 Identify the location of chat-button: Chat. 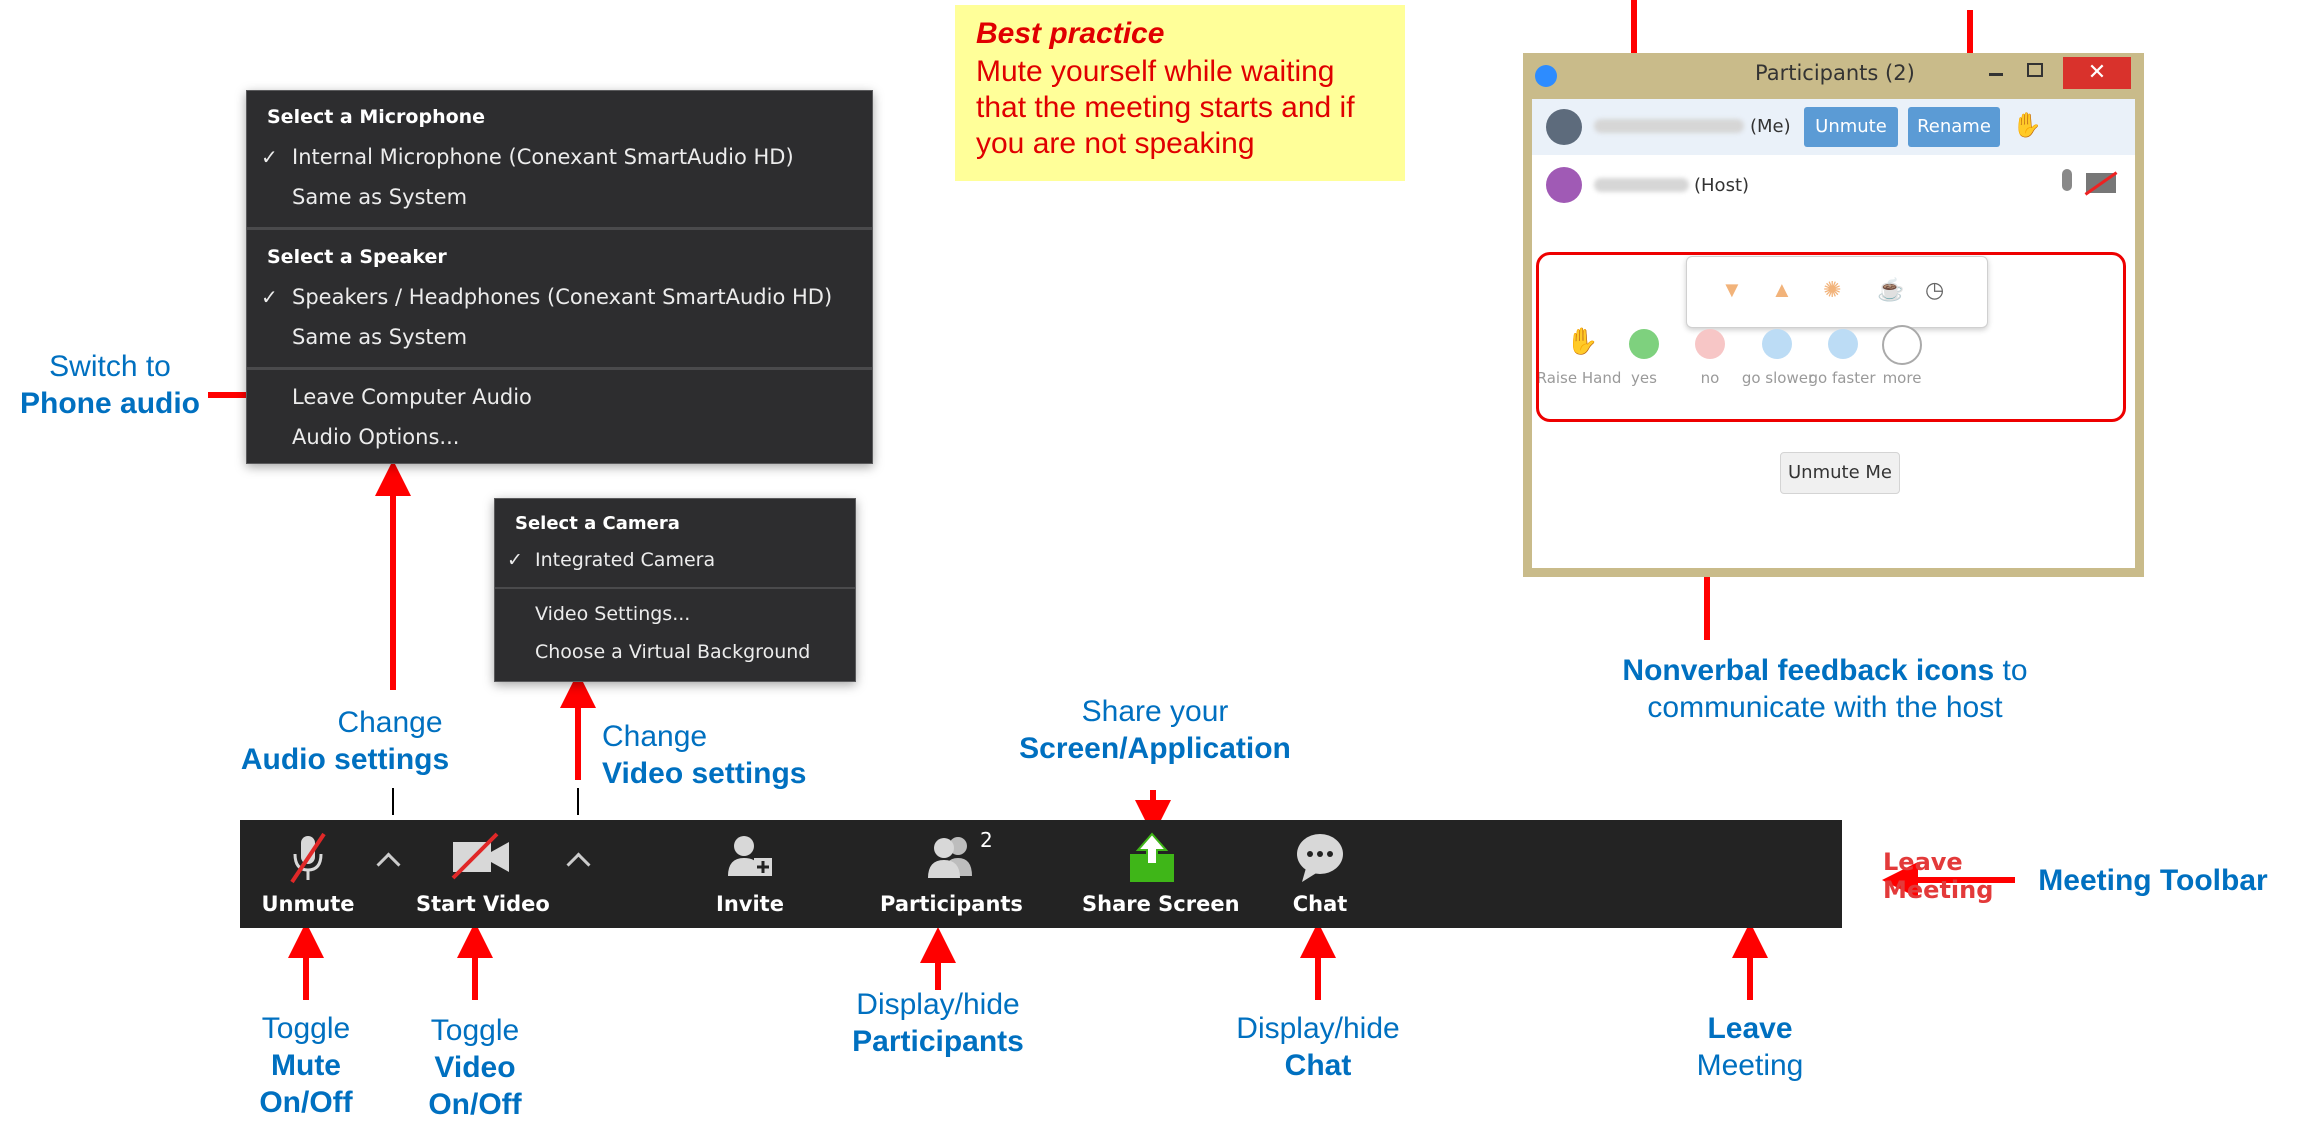
(1320, 874).